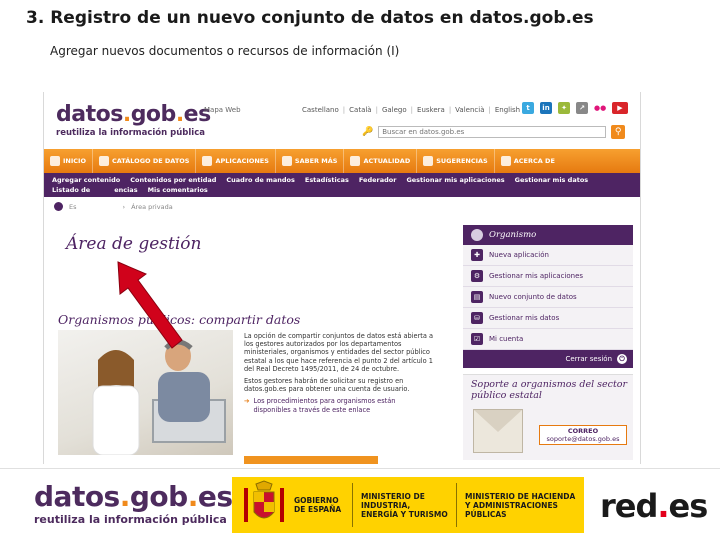 The image size is (720, 540). What do you see at coordinates (575, 108) in the screenshot?
I see `social-links: t in ✦ ↗ ●● ▶` at bounding box center [575, 108].